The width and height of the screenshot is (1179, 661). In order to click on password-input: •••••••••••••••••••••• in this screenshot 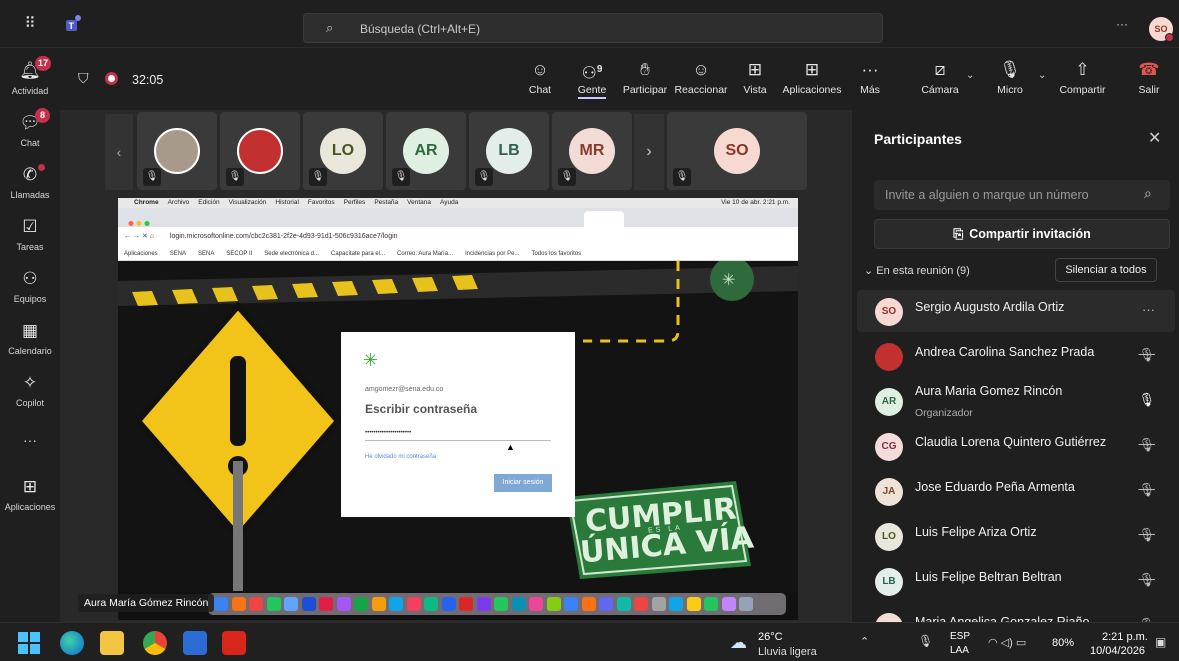, I will do `click(458, 433)`.